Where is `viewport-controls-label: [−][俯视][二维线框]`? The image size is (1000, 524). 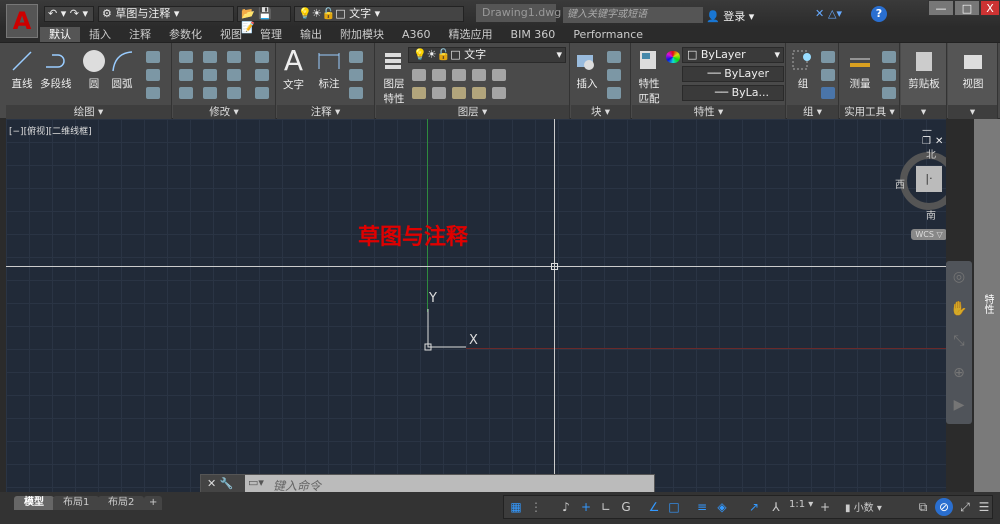 viewport-controls-label: [−][俯视][二维线框] is located at coordinates (50, 130).